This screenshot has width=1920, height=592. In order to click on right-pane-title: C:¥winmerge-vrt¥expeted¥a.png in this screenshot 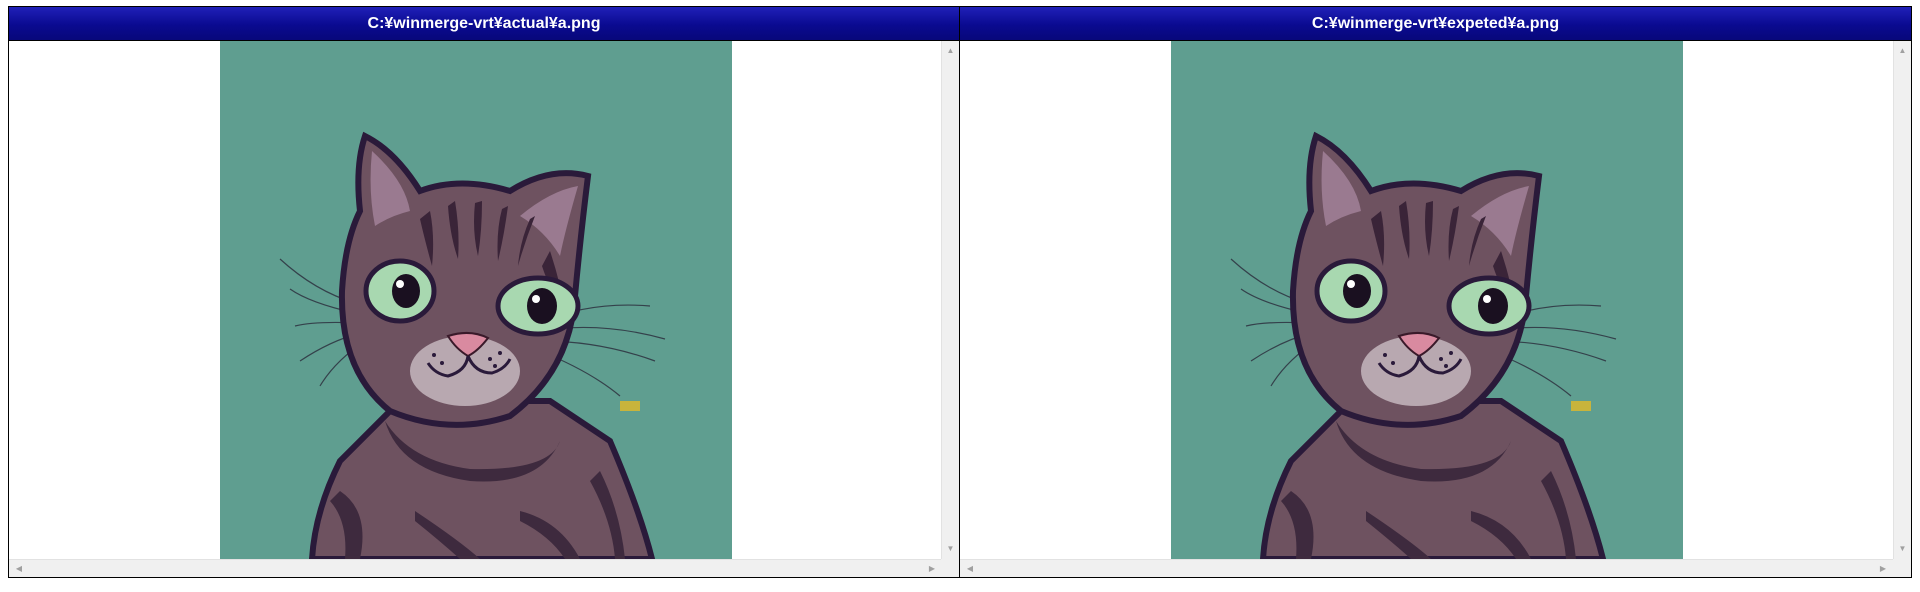, I will do `click(1435, 24)`.